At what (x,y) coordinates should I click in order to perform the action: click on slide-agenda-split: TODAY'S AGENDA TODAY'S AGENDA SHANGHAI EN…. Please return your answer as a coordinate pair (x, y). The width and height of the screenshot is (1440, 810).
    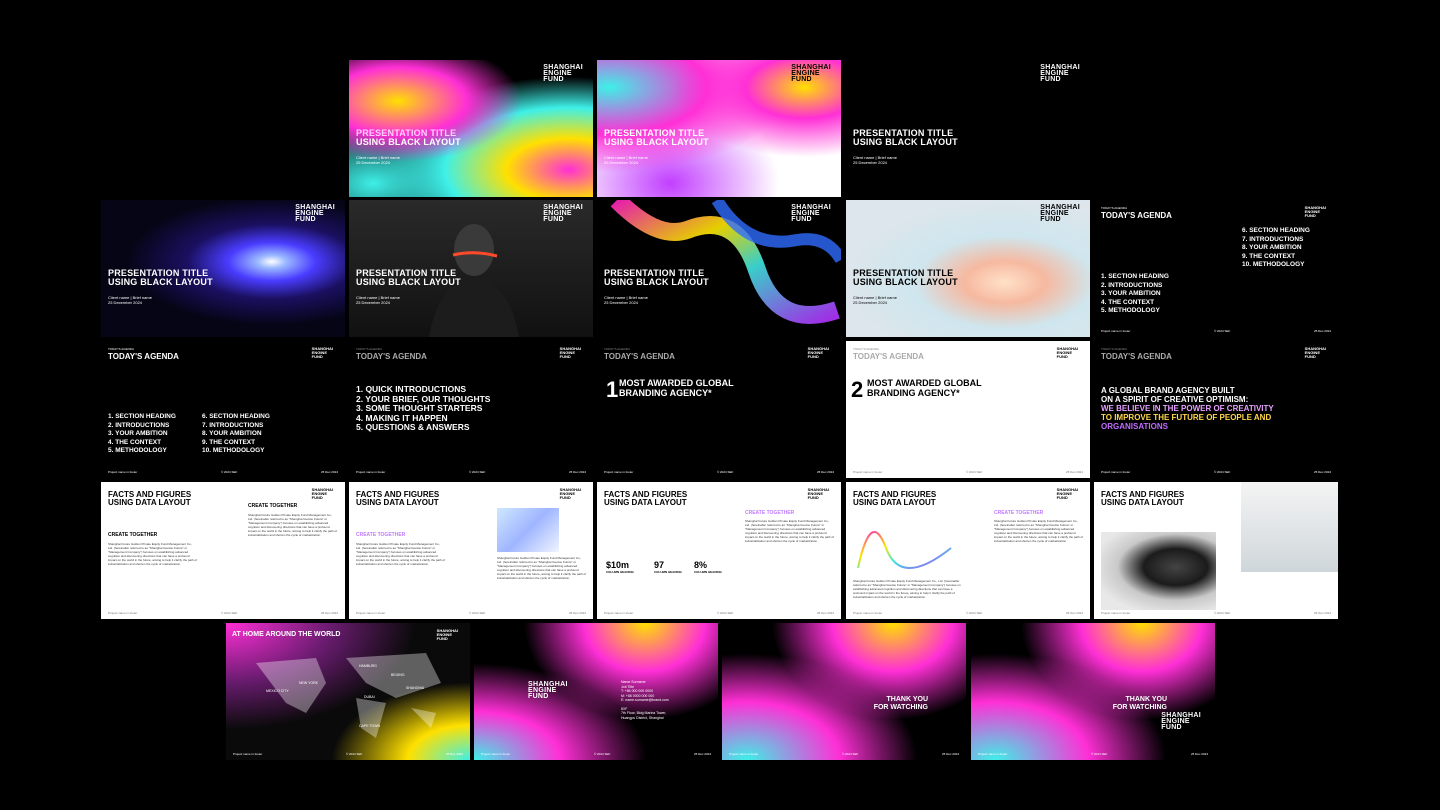
    Looking at the image, I should click on (1216, 268).